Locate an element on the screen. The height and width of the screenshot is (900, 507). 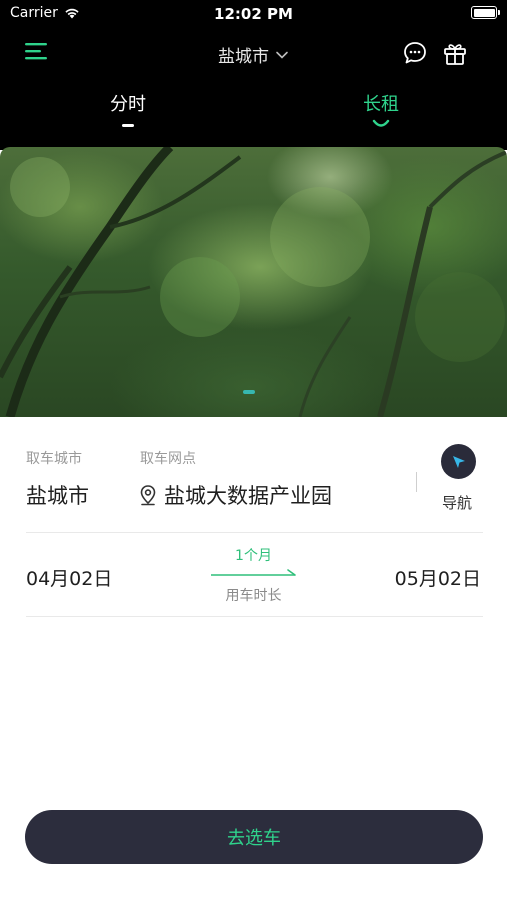
tab-long-rent-label: 长租 is located at coordinates (381, 104).